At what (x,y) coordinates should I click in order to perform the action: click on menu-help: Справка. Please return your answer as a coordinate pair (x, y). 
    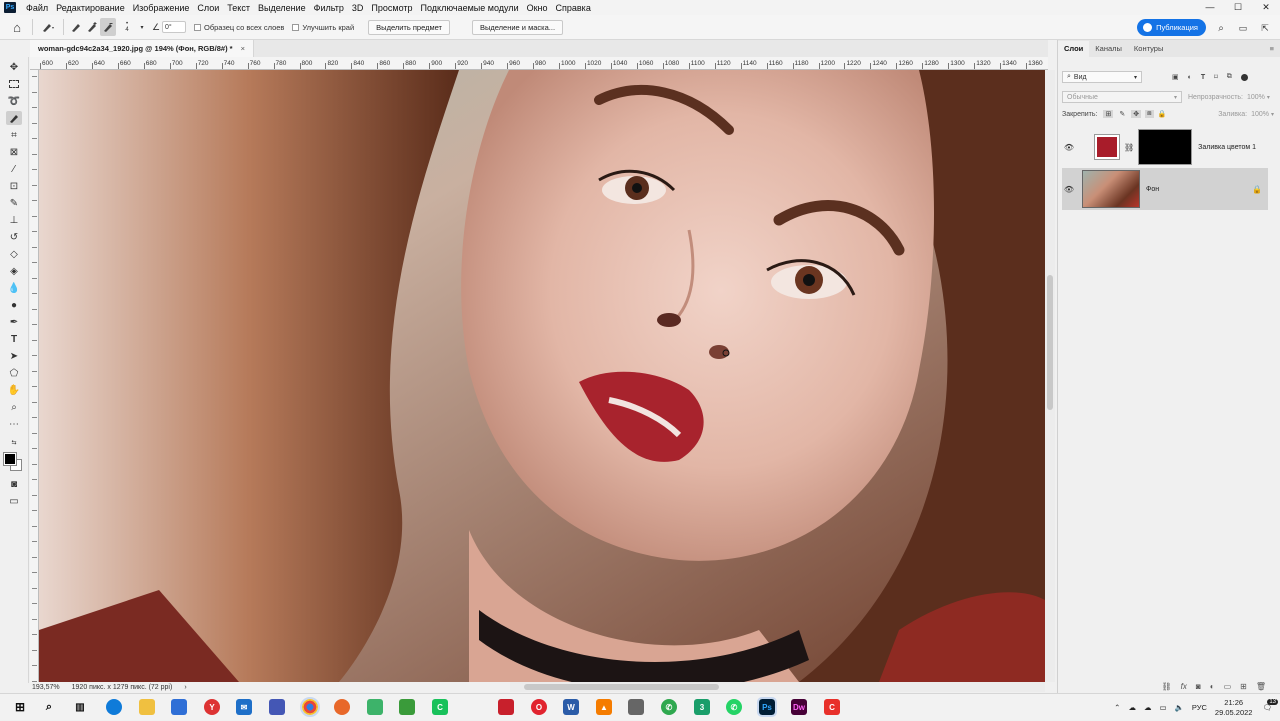
    Looking at the image, I should click on (573, 8).